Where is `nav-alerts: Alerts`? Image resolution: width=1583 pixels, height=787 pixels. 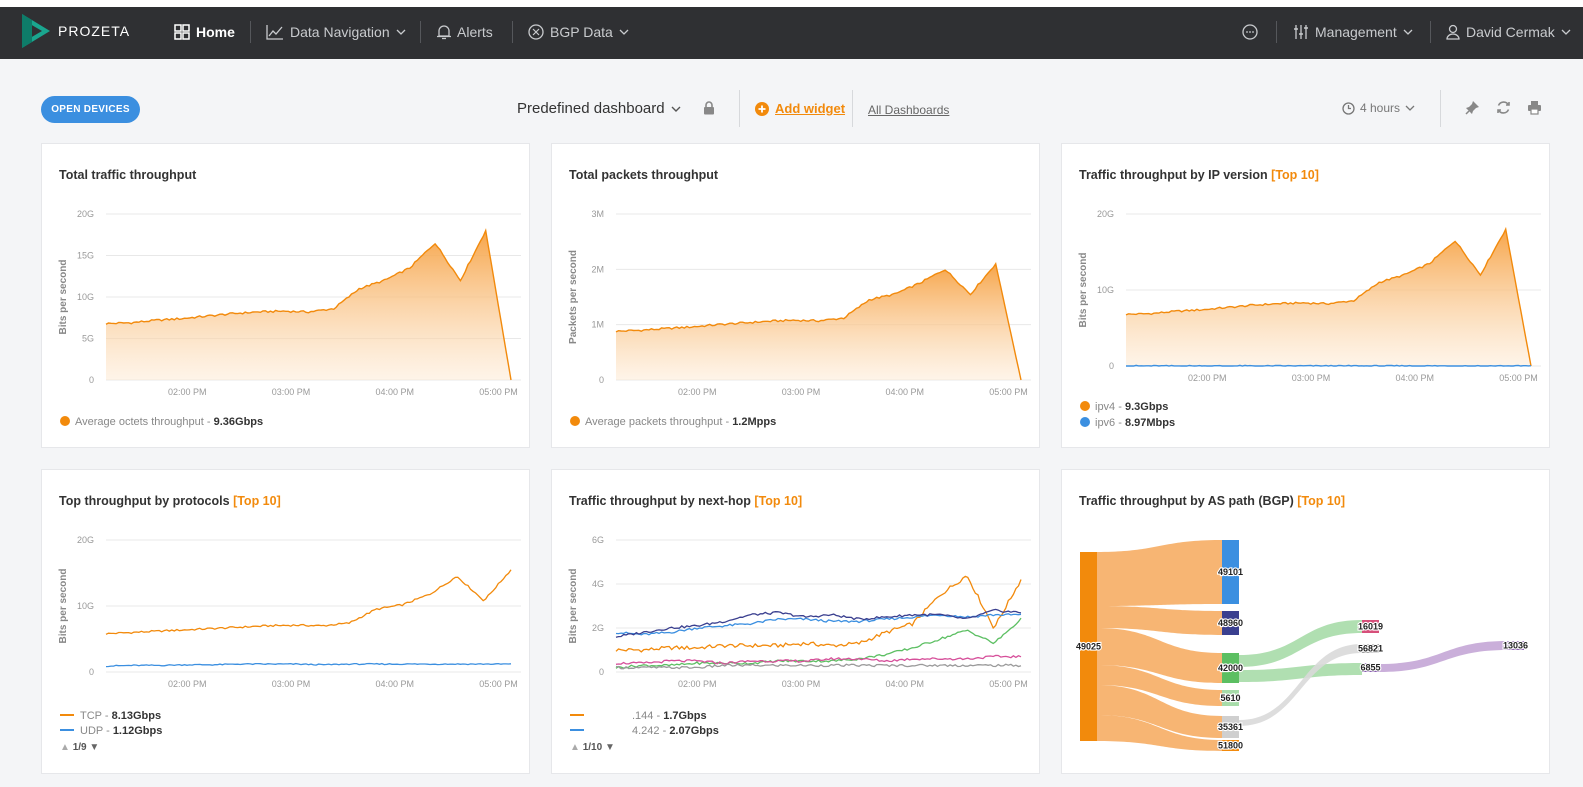
nav-alerts: Alerts is located at coordinates (465, 32).